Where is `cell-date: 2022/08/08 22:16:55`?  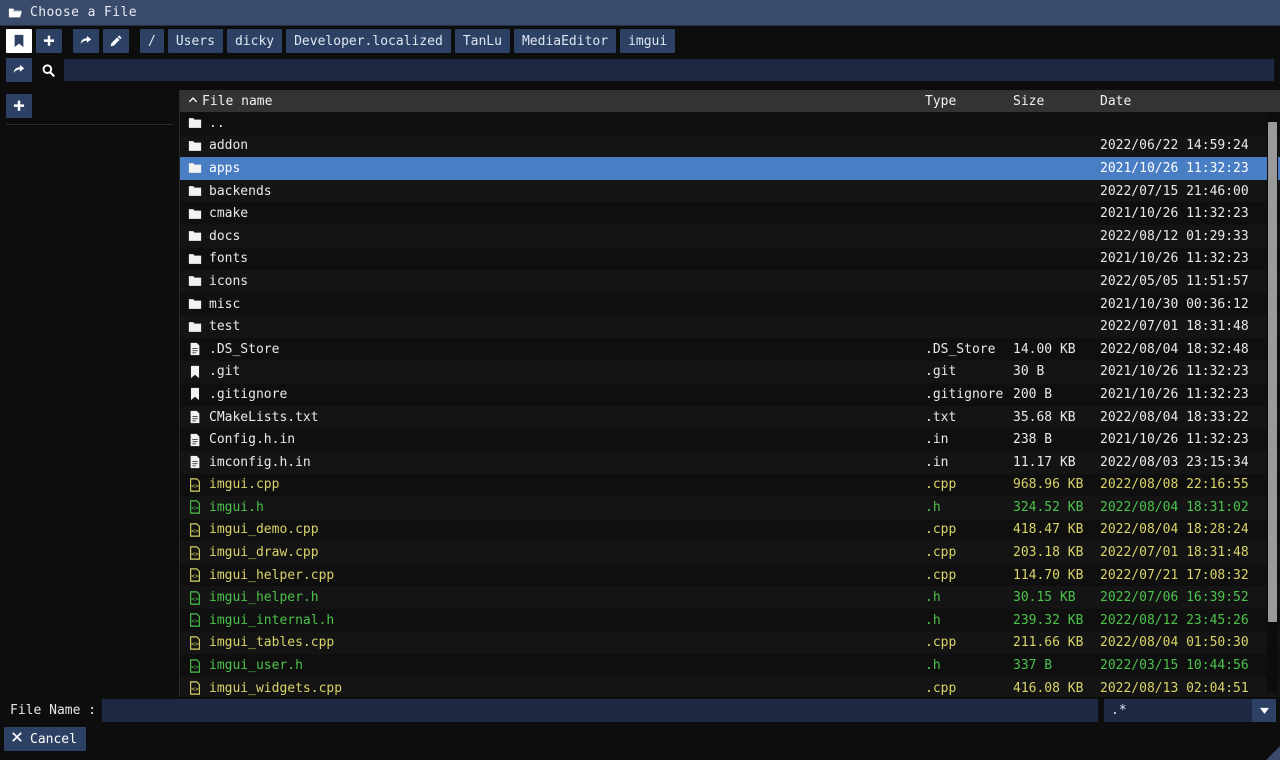
cell-date: 2022/08/08 22:16:55 is located at coordinates (1174, 485).